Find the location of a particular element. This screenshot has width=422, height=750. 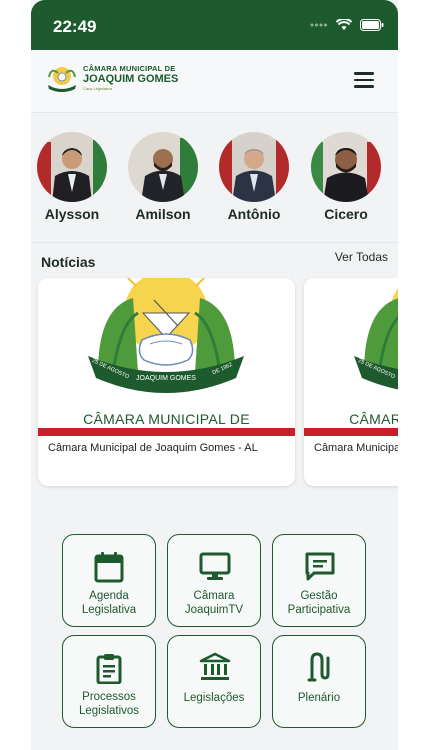

logo-line2: JOAQUIM GOMES is located at coordinates (131, 78).